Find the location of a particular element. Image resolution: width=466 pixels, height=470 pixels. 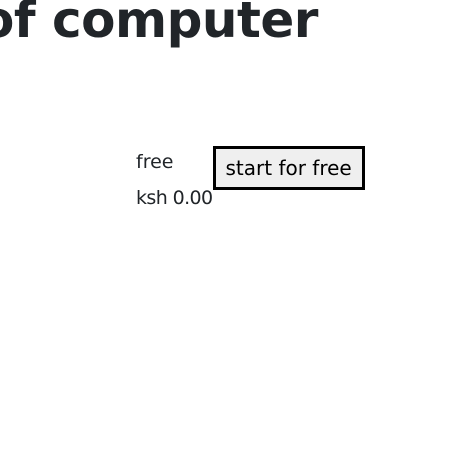

page-heading: of computer is located at coordinates (159, 24).